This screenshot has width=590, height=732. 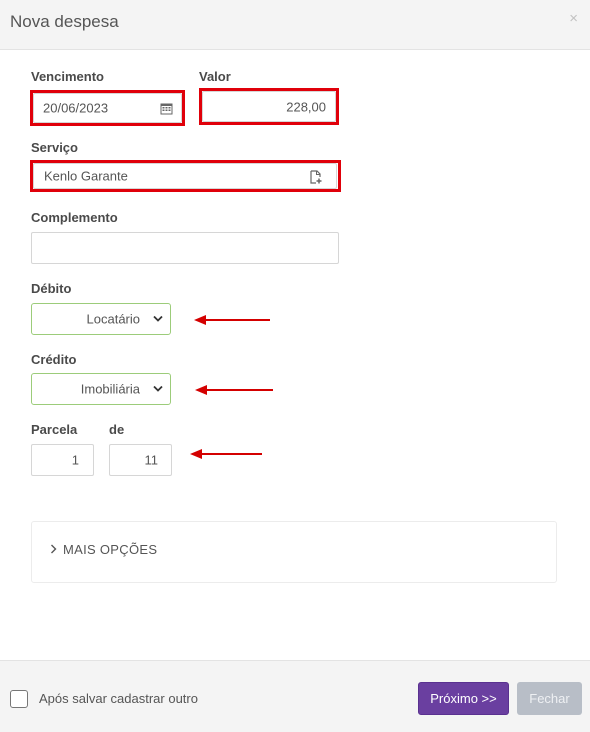 I want to click on valor-highlight, so click(x=269, y=106).